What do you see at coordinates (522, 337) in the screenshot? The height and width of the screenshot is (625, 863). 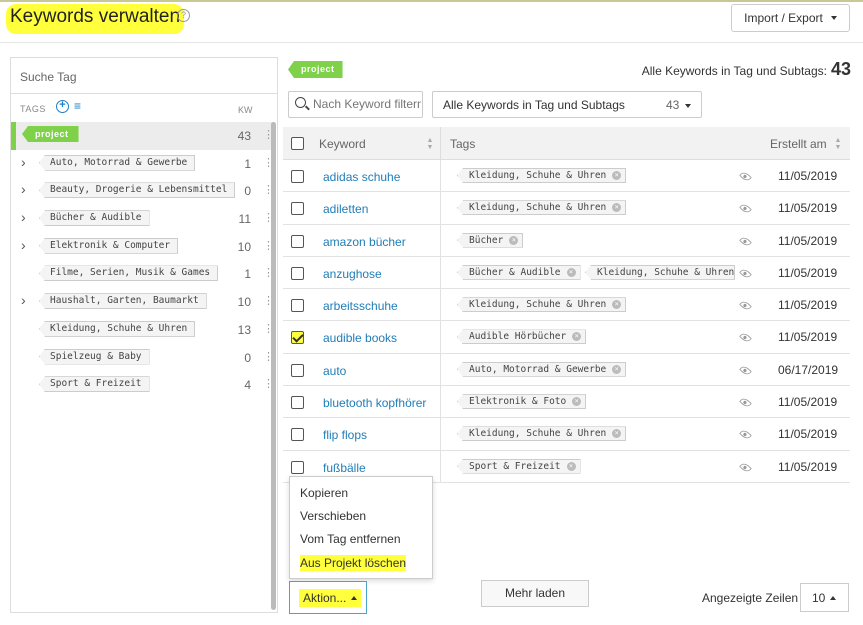 I see `keyword-tag-chip: Audible Hörbücher ×` at bounding box center [522, 337].